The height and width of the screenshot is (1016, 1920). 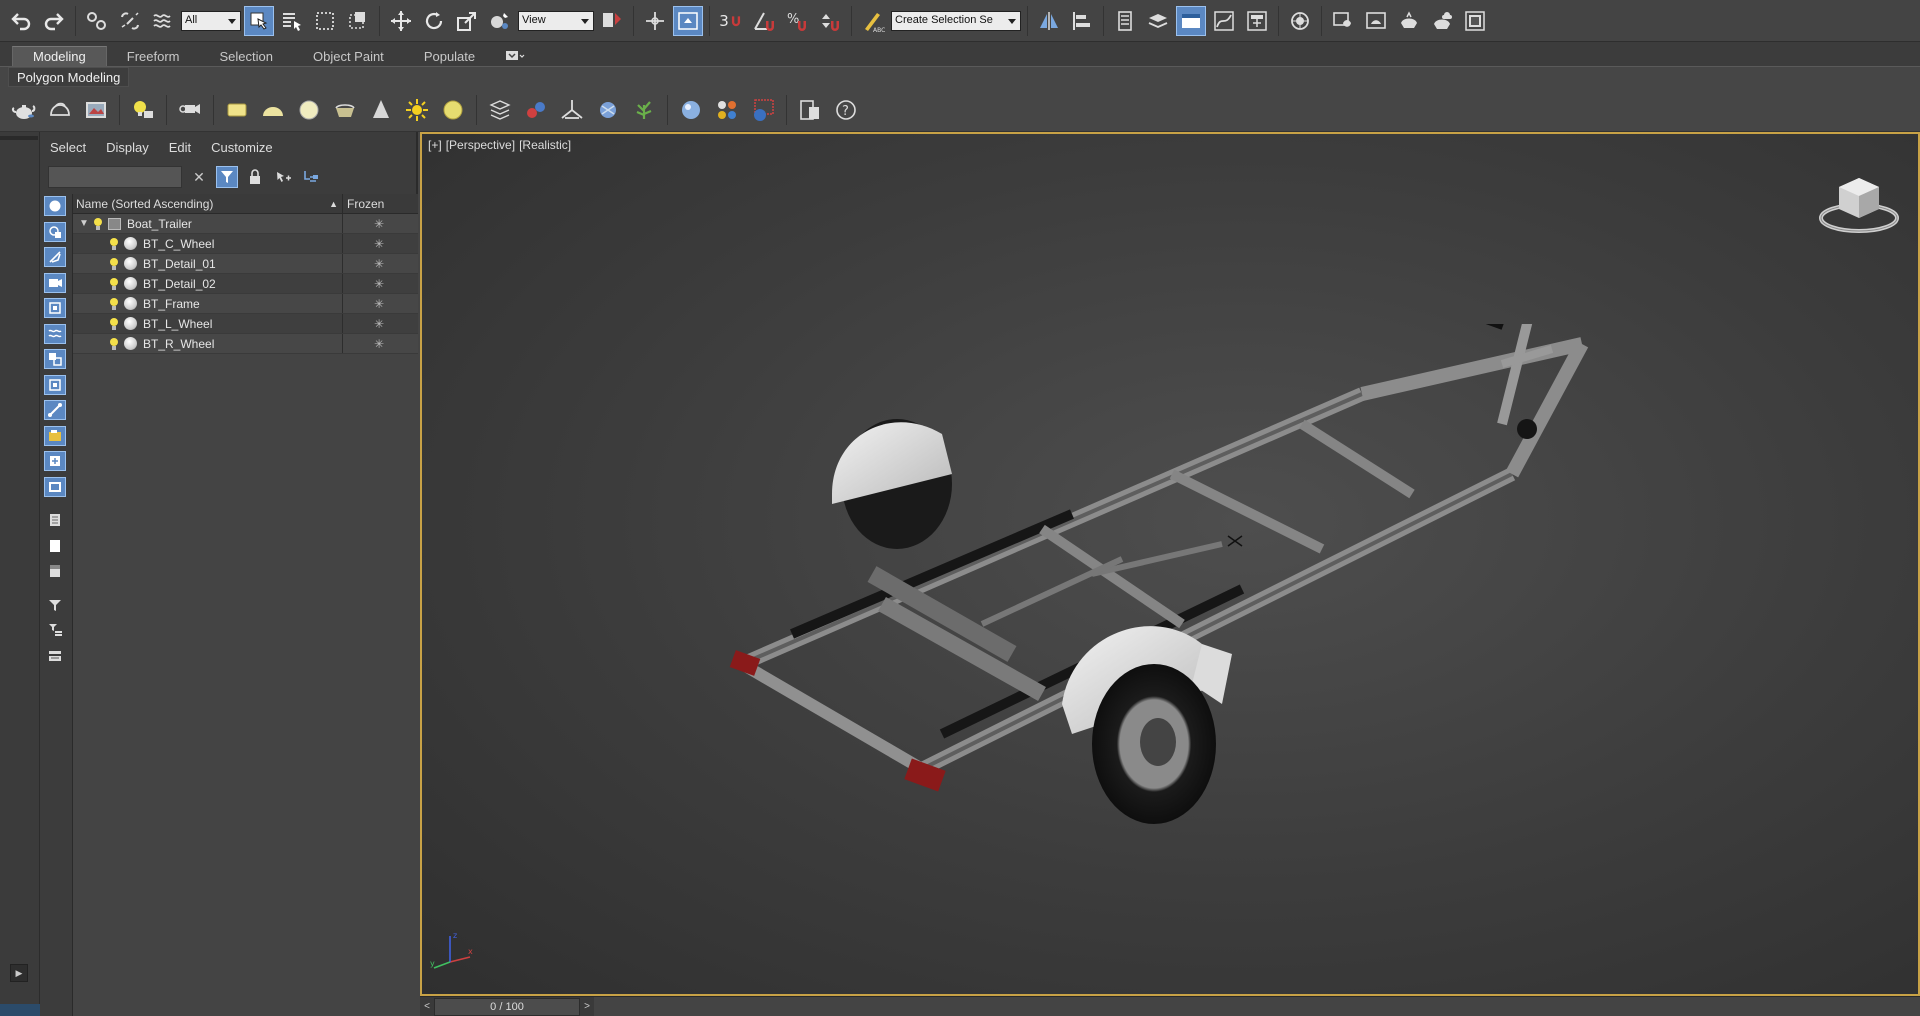 I want to click on undo-icon, so click(x=21, y=21).